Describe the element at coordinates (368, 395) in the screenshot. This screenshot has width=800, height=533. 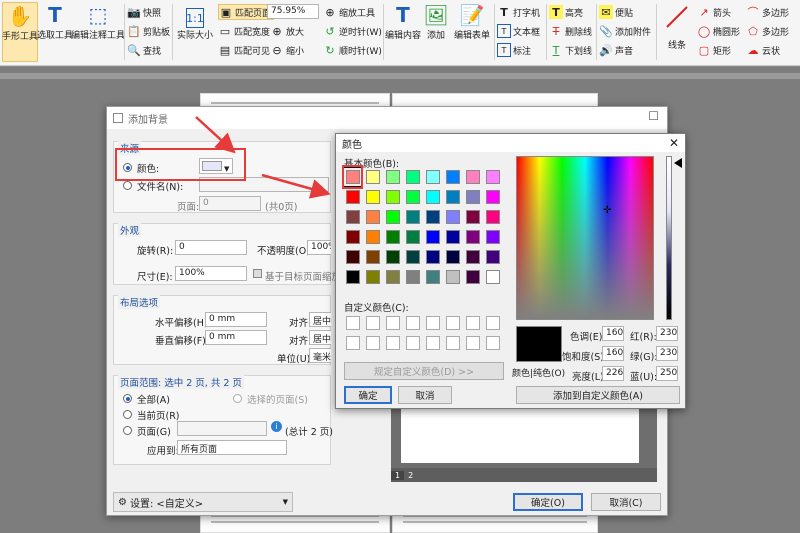
I see `color-ok-button: 确定` at that location.